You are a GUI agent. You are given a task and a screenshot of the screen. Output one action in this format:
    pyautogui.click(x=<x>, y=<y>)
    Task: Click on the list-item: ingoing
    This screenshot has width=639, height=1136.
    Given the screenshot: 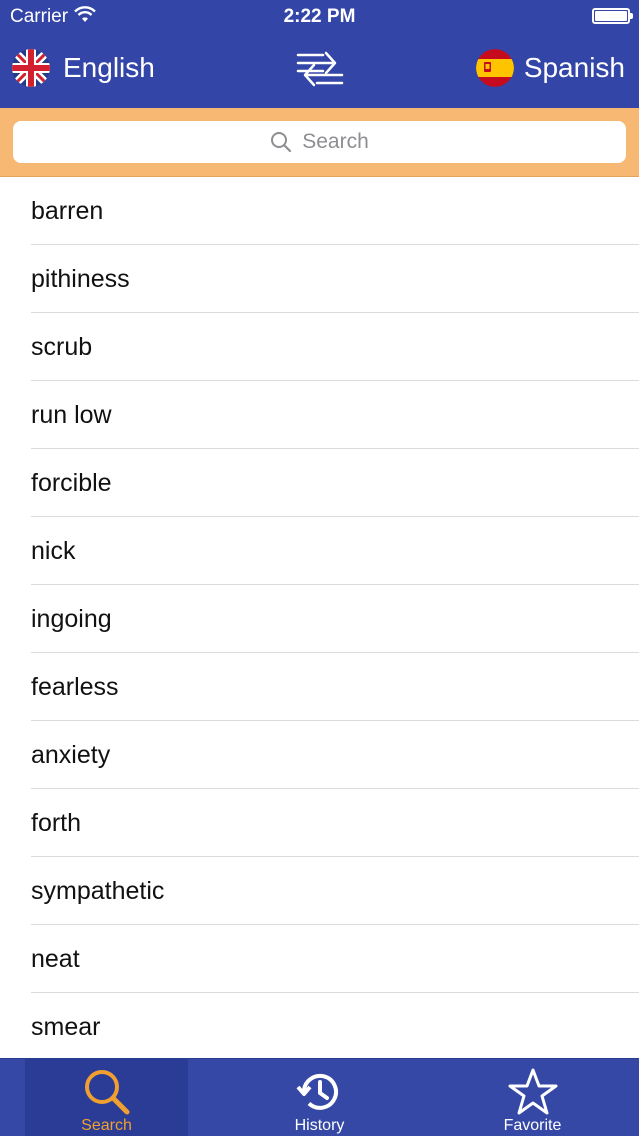 What is the action you would take?
    pyautogui.click(x=319, y=619)
    